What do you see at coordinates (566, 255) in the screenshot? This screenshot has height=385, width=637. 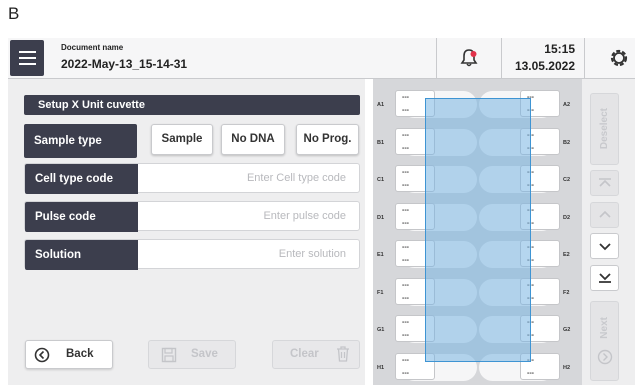 I see `well-label-right: E2` at bounding box center [566, 255].